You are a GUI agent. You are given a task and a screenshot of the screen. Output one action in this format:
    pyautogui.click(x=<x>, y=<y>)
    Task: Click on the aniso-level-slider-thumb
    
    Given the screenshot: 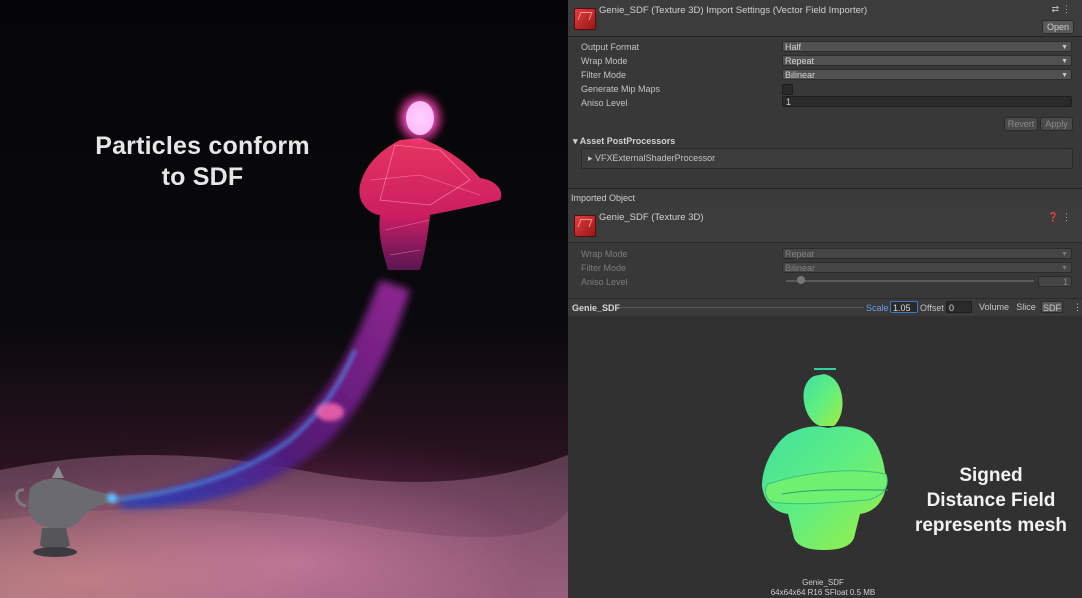 What is the action you would take?
    pyautogui.click(x=801, y=280)
    